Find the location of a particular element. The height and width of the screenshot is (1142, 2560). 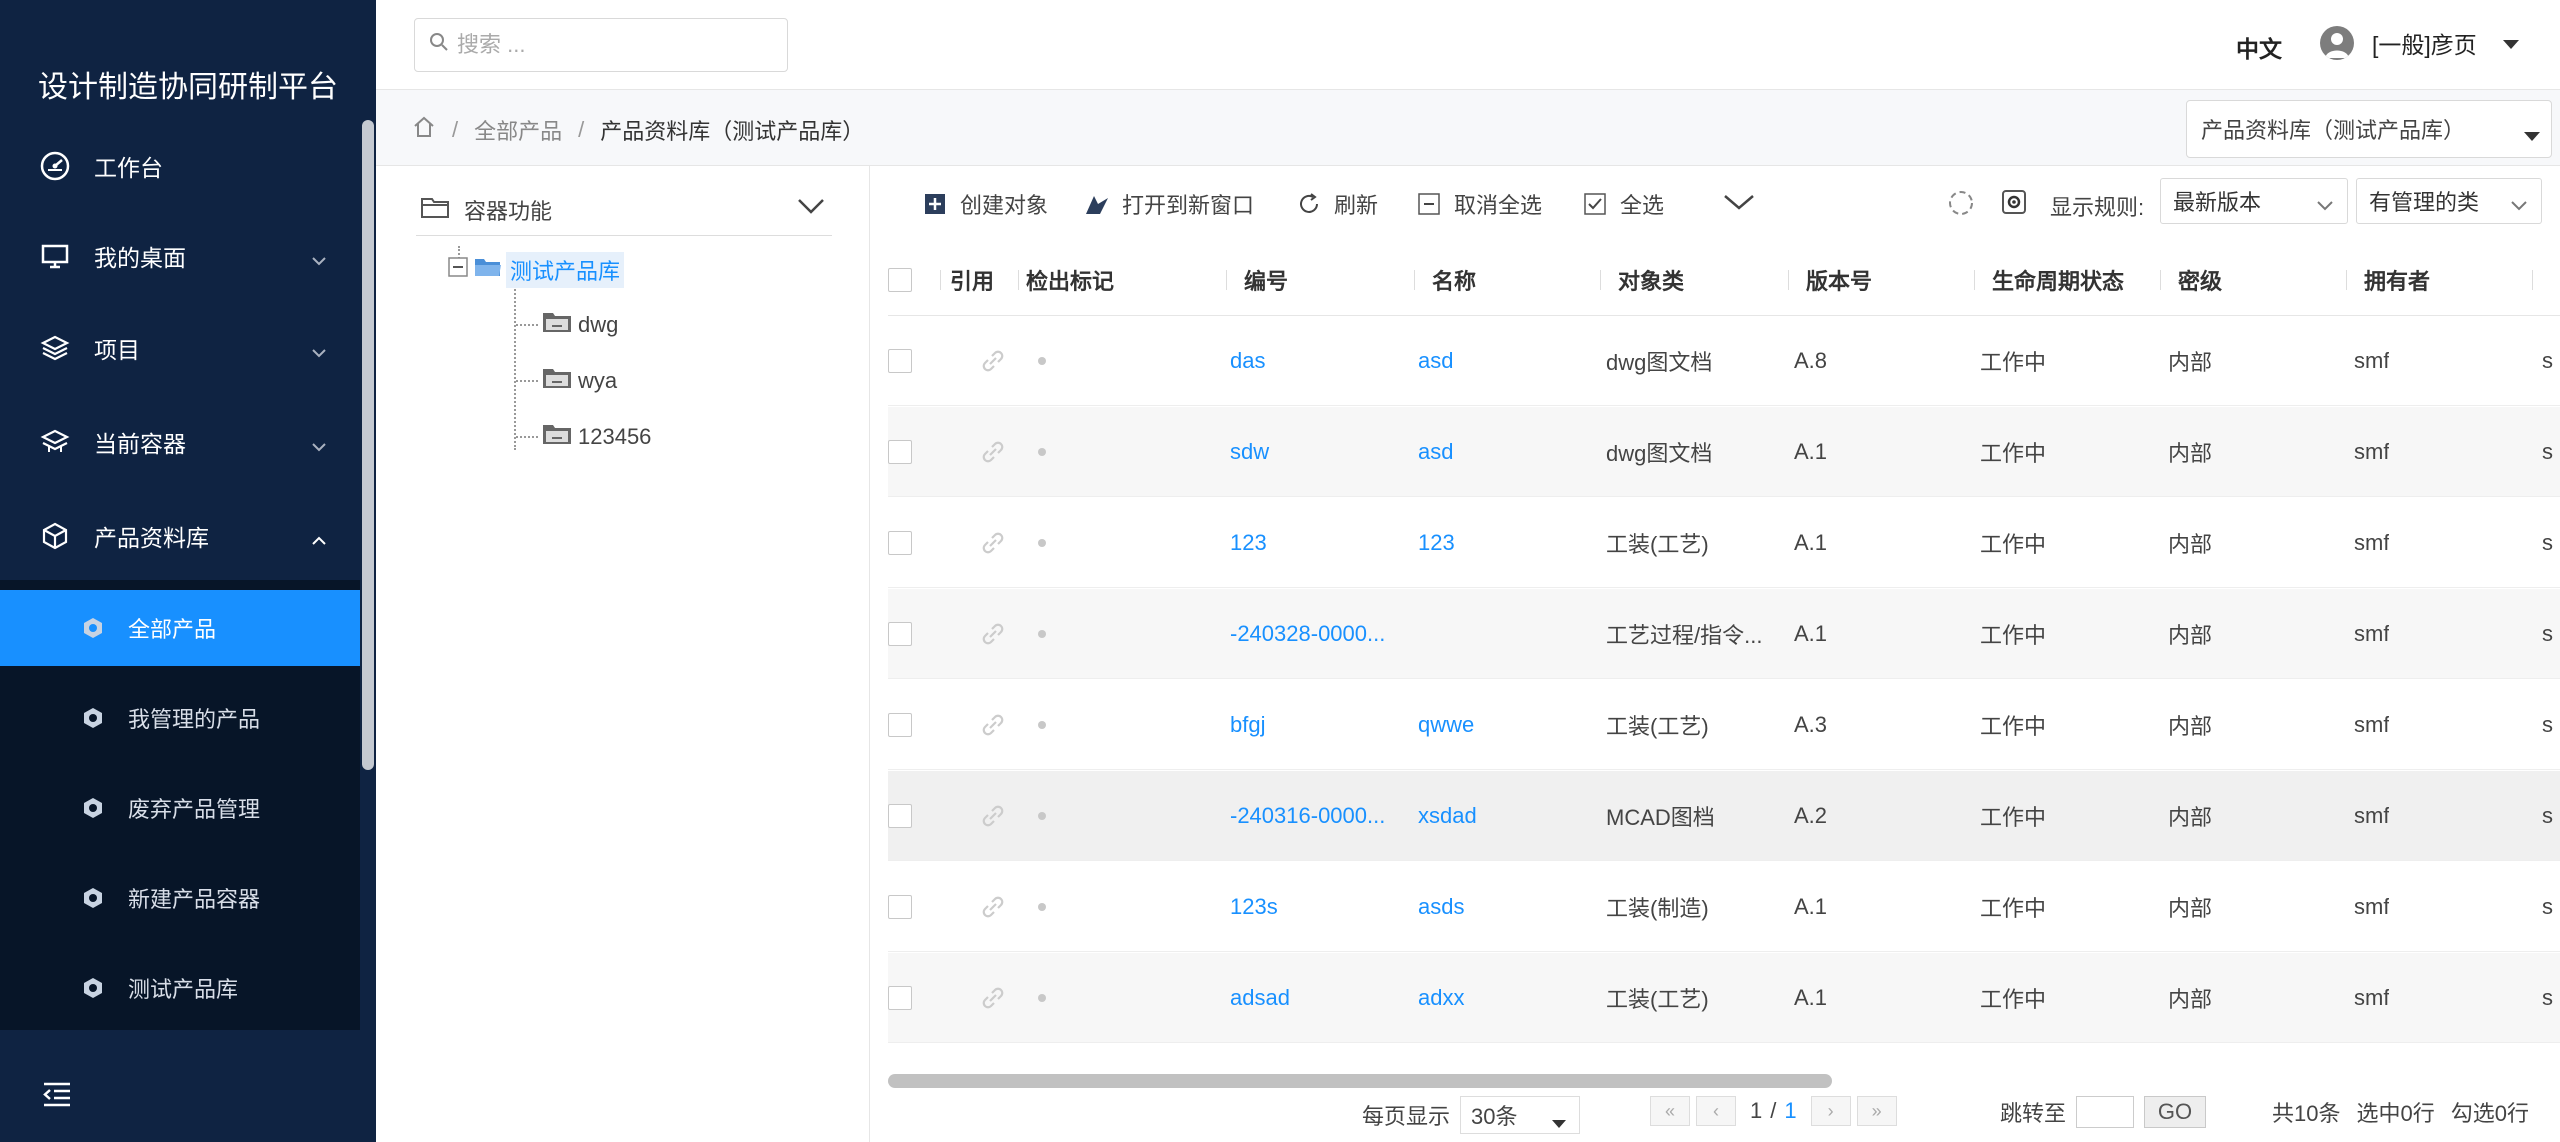

table-row: 123s asds 工装(制造) A.1 工作中 内部 smf s is located at coordinates (1724, 907).